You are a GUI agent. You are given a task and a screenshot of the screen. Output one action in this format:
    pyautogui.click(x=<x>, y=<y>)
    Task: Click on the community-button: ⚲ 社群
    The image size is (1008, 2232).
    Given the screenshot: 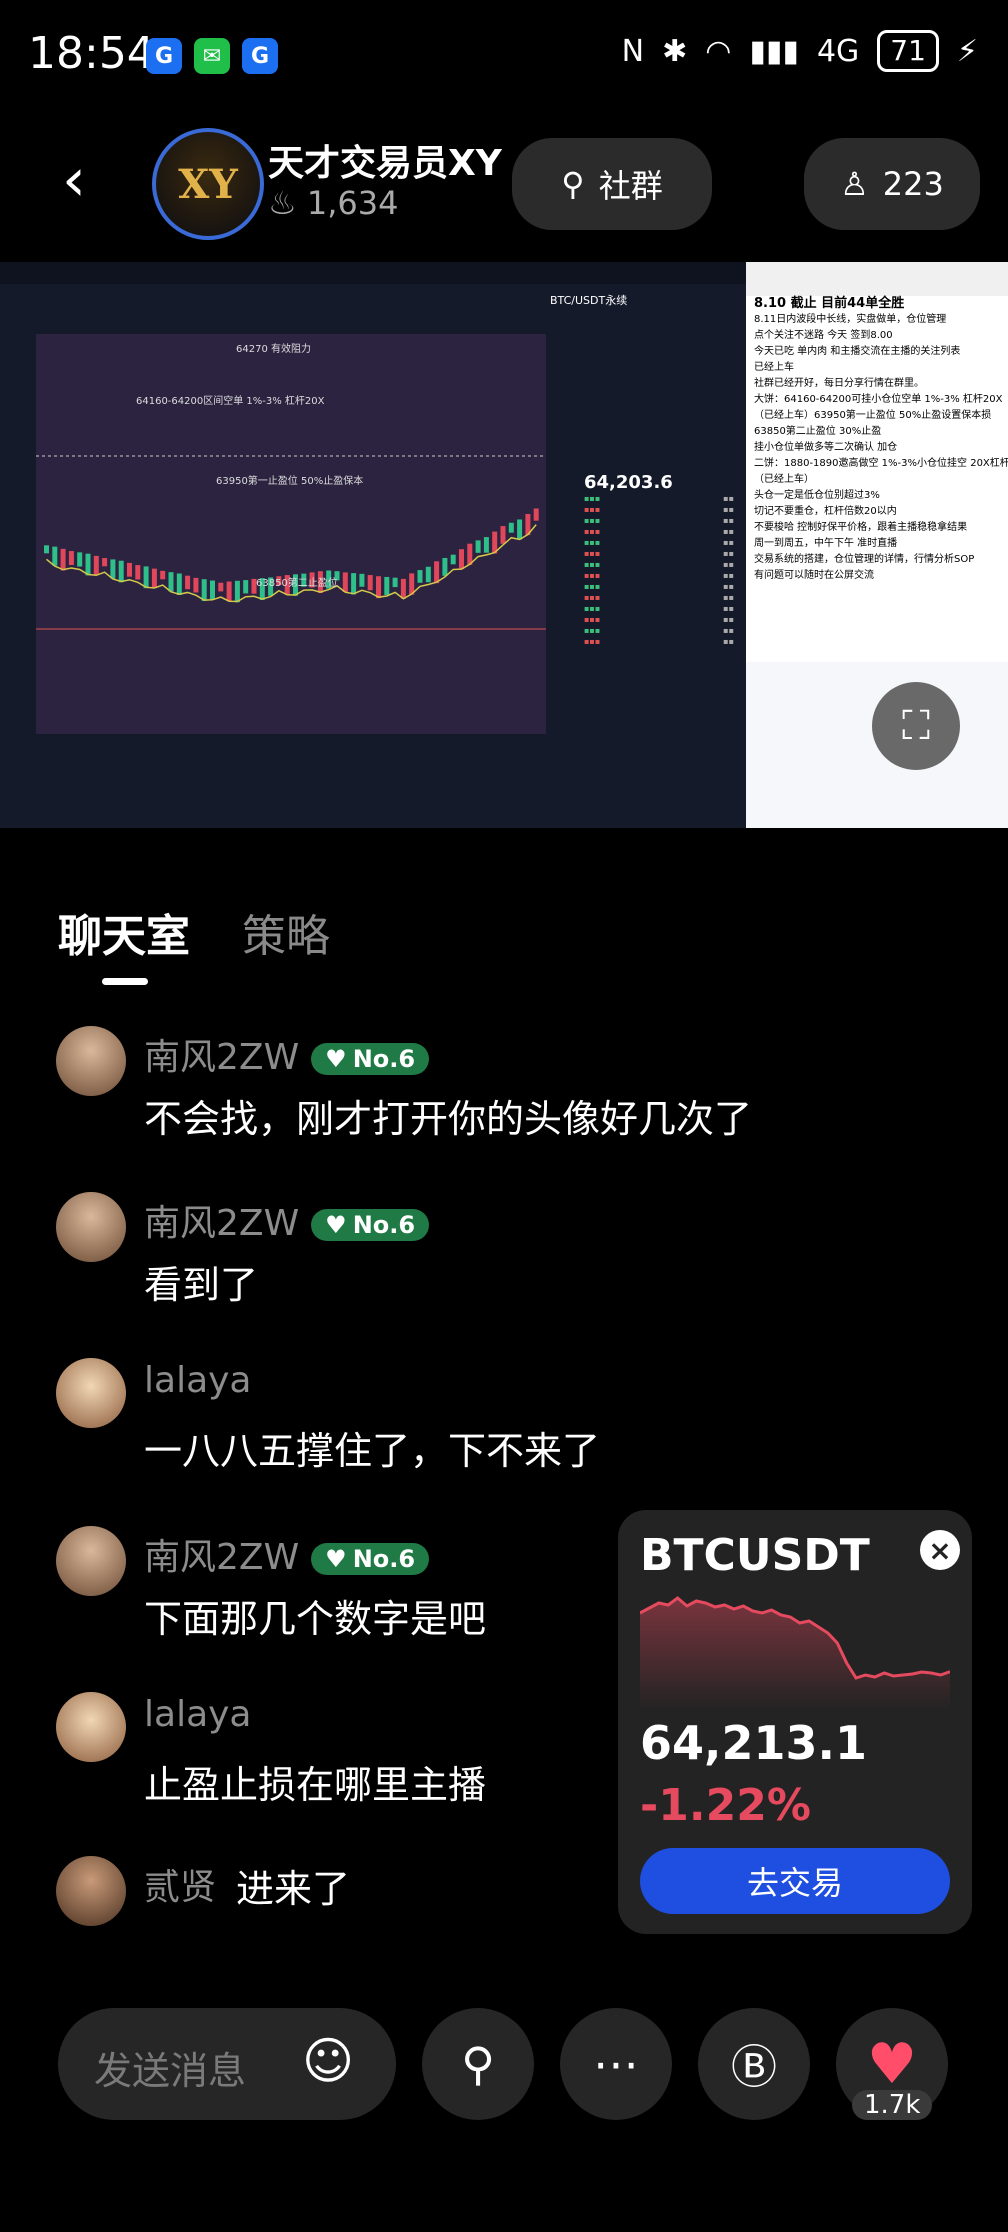 What is the action you would take?
    pyautogui.click(x=612, y=184)
    